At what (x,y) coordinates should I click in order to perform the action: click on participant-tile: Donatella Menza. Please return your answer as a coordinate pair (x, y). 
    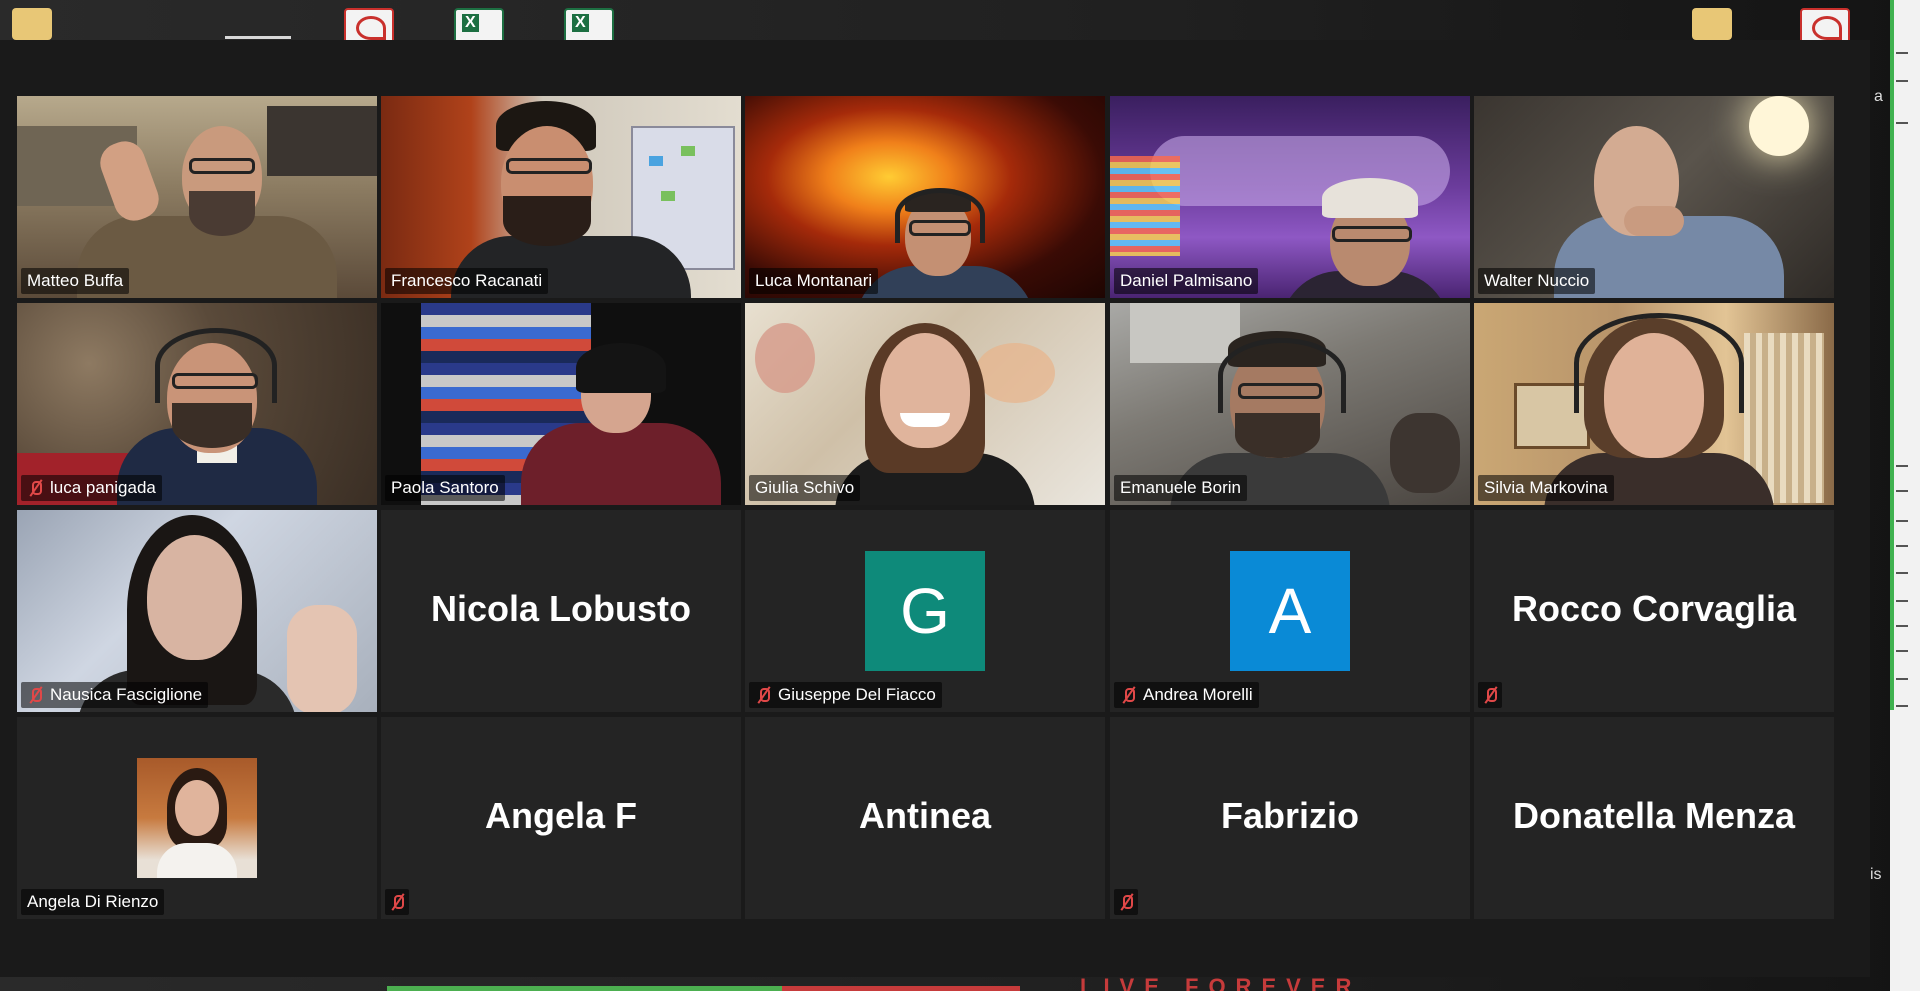
    Looking at the image, I should click on (1654, 818).